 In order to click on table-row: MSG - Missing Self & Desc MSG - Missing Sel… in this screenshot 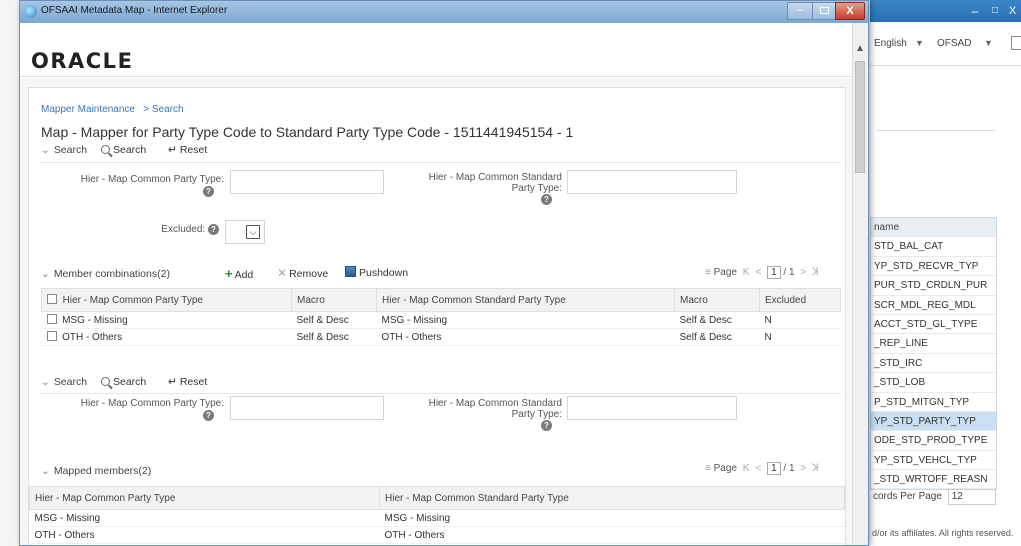, I will do `click(441, 320)`.